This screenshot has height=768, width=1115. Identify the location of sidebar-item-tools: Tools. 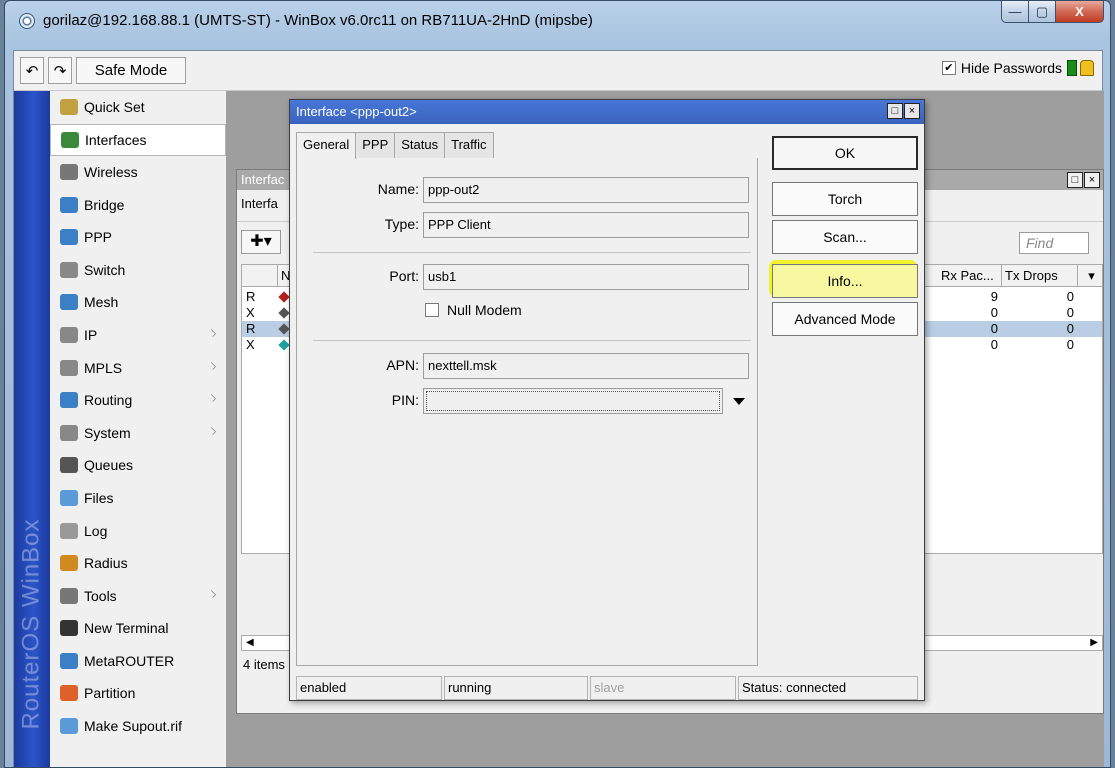
(138, 596).